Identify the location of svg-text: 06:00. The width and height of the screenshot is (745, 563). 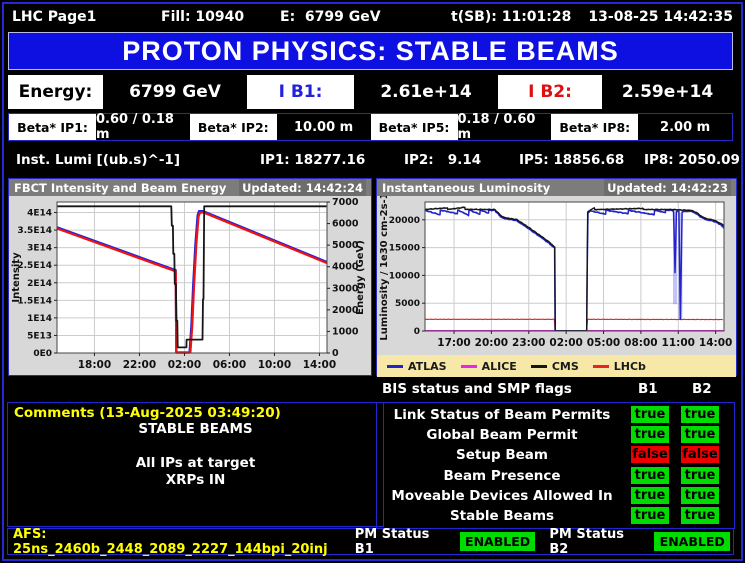
(229, 365).